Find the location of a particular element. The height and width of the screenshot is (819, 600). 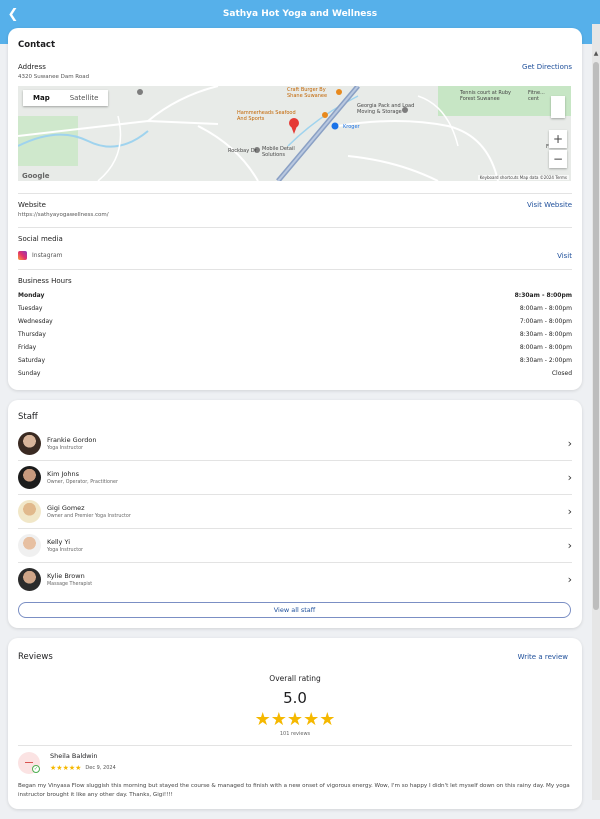

reviewer-name: Sheila Baldwin is located at coordinates (74, 756).